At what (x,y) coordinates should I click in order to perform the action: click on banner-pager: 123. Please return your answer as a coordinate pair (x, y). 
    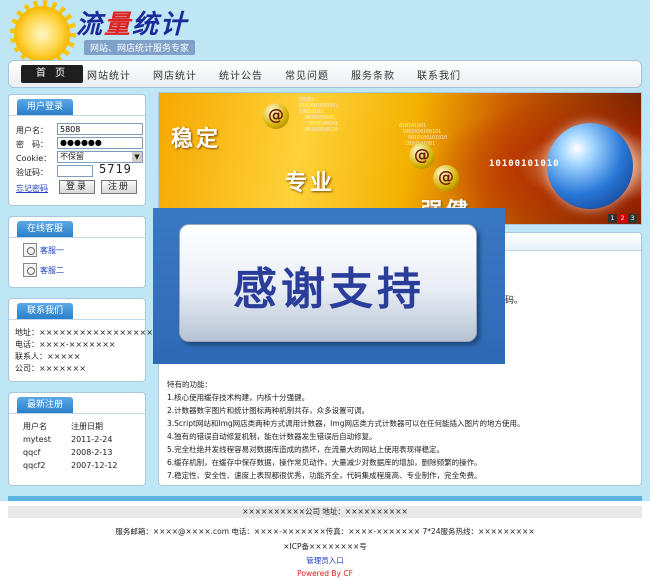
    Looking at the image, I should click on (622, 218).